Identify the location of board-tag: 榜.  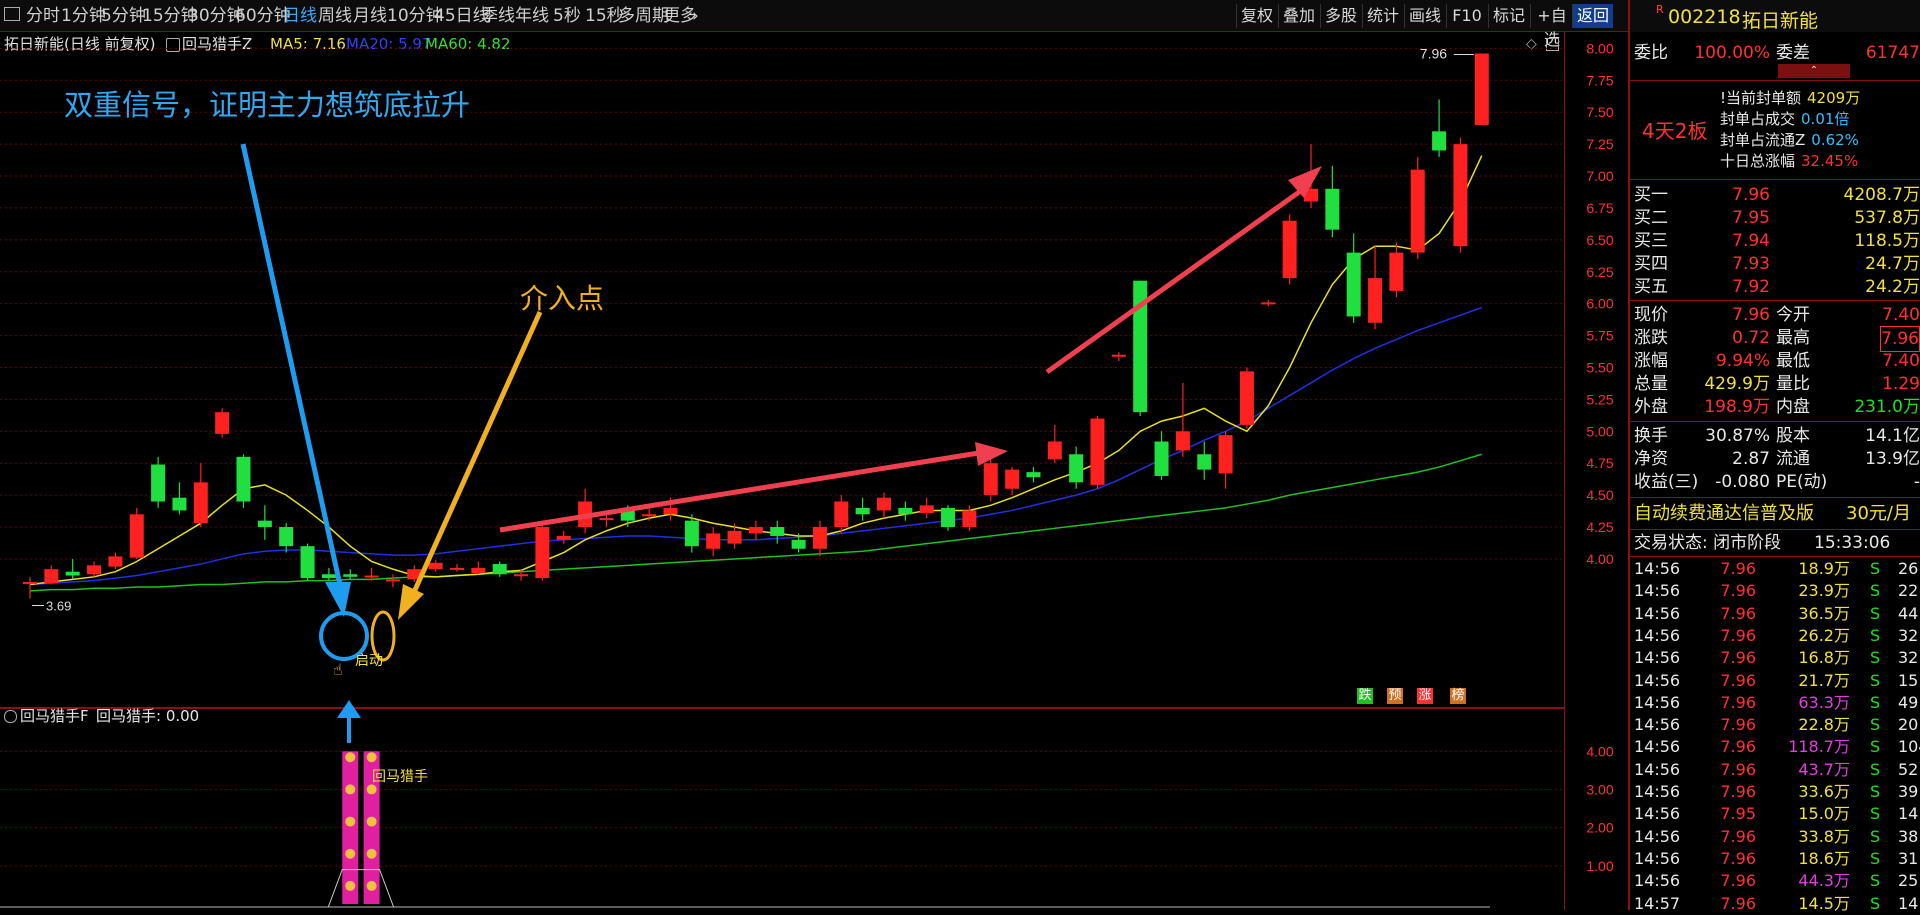
(1458, 696).